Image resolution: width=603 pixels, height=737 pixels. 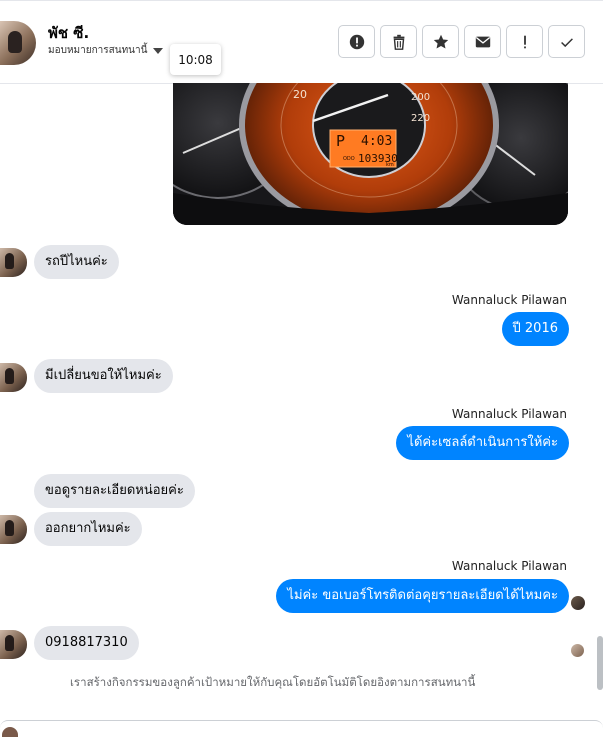 I want to click on trip-display: 4:03, so click(x=376, y=141).